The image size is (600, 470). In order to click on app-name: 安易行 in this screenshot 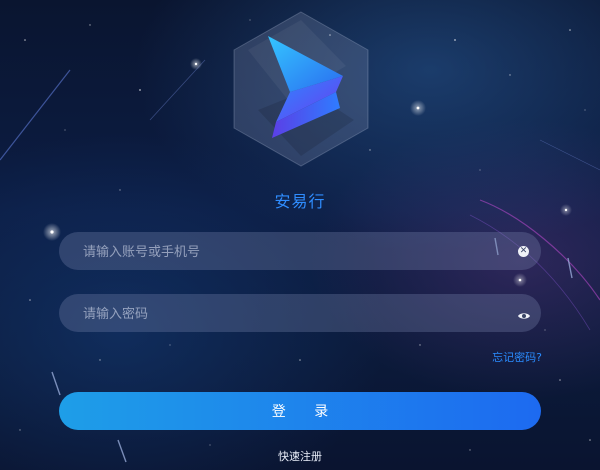, I will do `click(300, 201)`.